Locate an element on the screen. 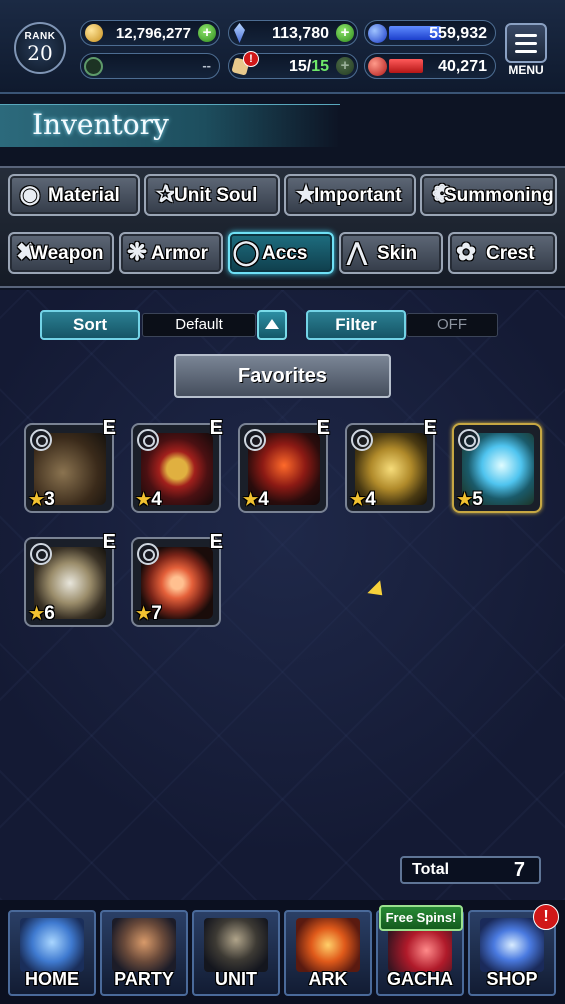 This screenshot has height=1004, width=565. tab-label: Weapon is located at coordinates (67, 253).